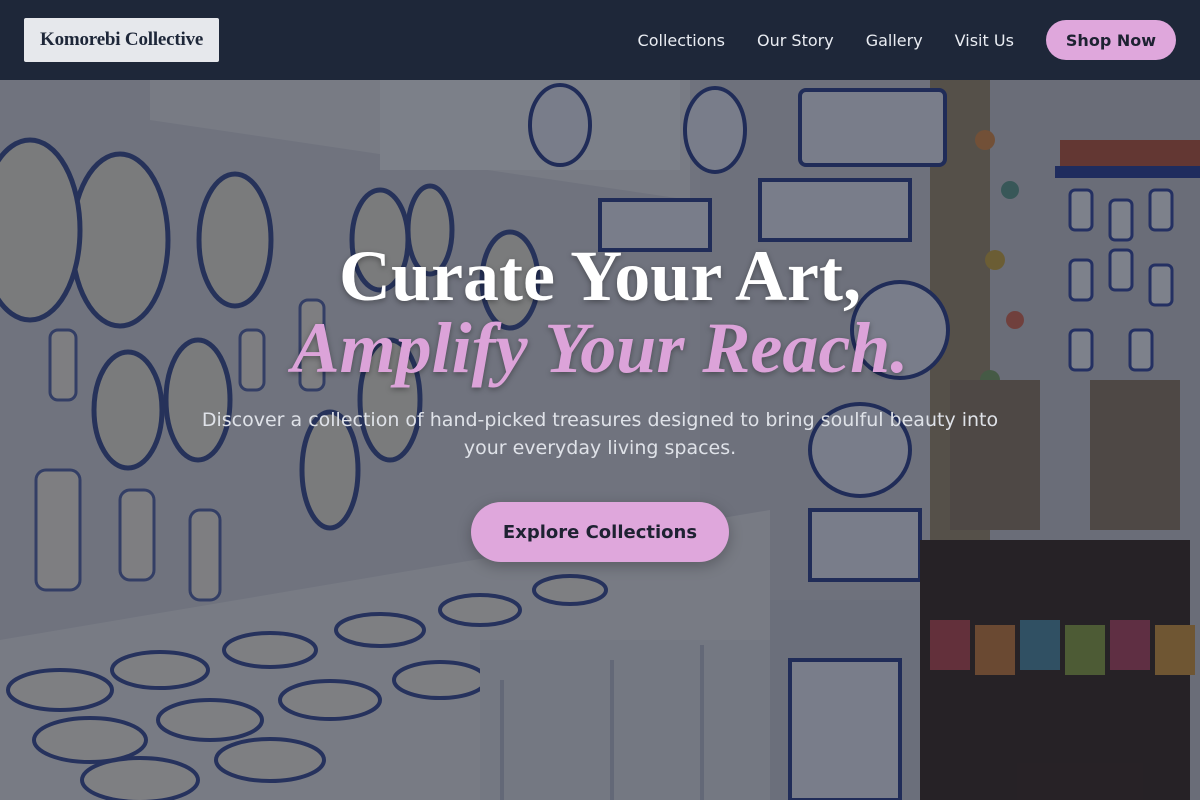  What do you see at coordinates (681, 40) in the screenshot?
I see `nav-link-collections: Collections` at bounding box center [681, 40].